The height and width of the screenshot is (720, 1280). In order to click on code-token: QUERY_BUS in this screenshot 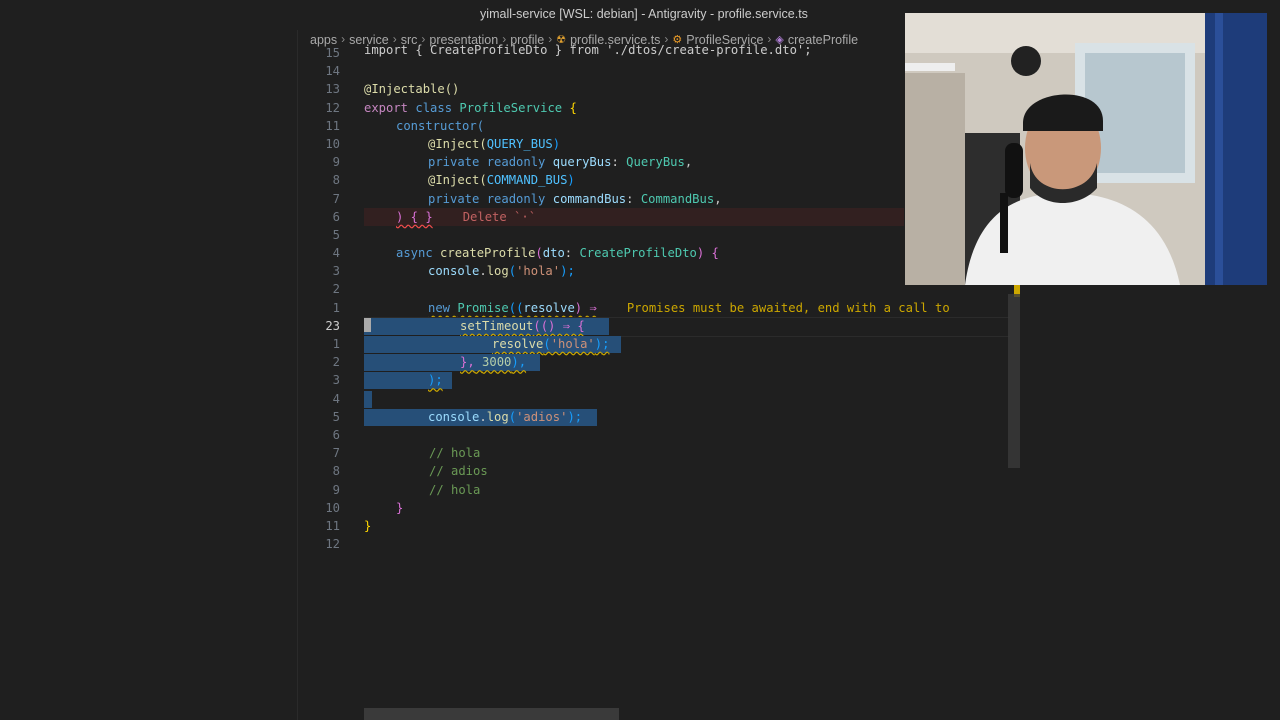, I will do `click(519, 143)`.